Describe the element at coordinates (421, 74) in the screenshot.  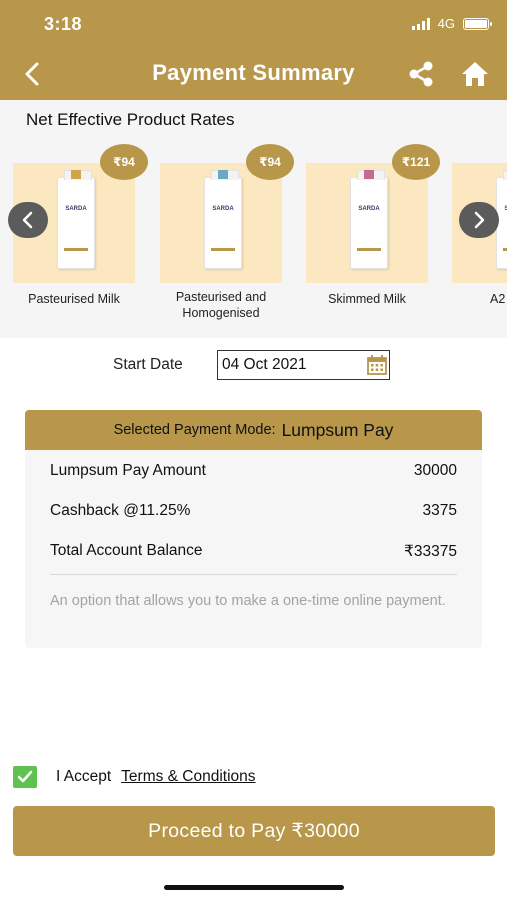
I see `share-icon` at that location.